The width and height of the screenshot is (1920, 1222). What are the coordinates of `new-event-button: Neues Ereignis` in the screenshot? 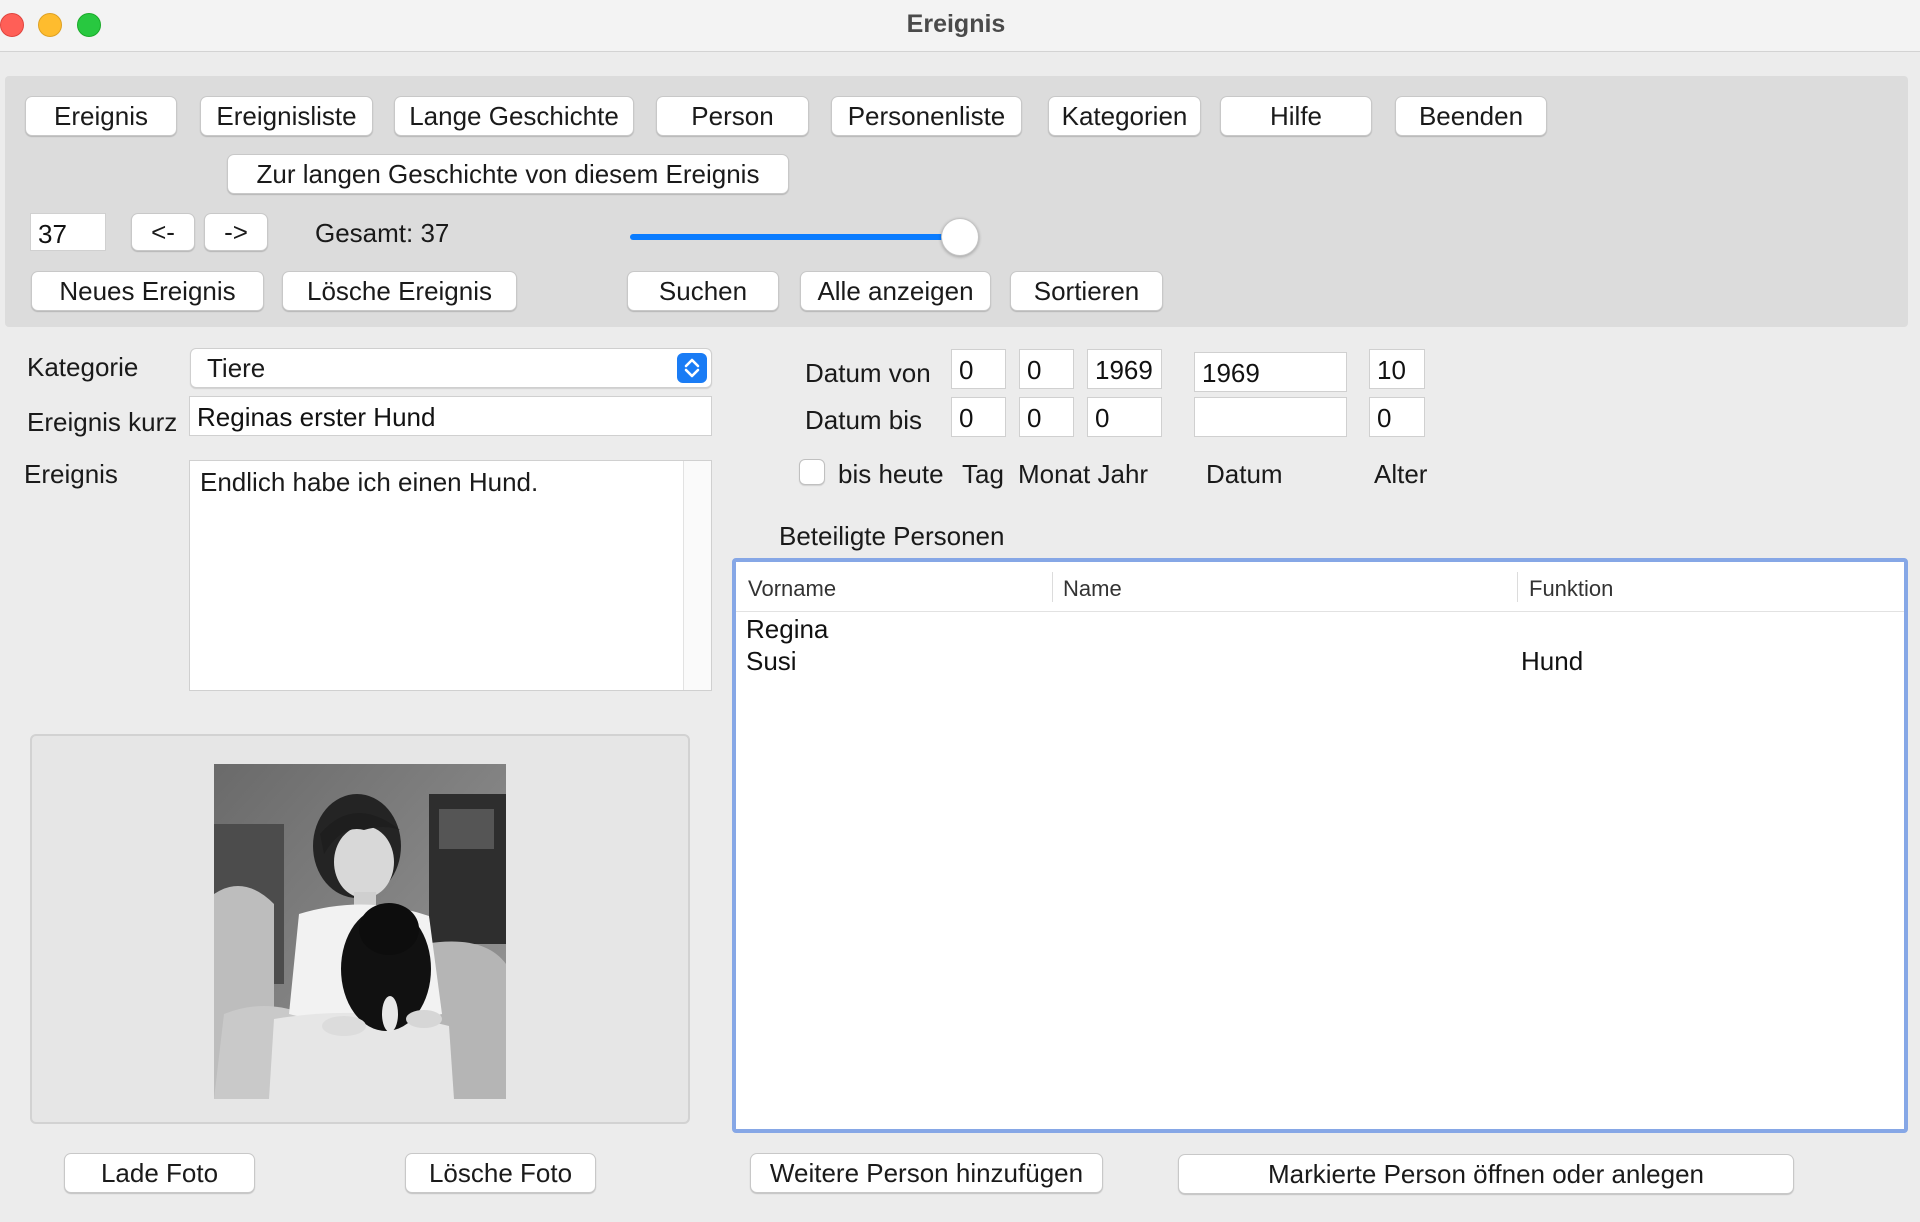 It's located at (147, 291).